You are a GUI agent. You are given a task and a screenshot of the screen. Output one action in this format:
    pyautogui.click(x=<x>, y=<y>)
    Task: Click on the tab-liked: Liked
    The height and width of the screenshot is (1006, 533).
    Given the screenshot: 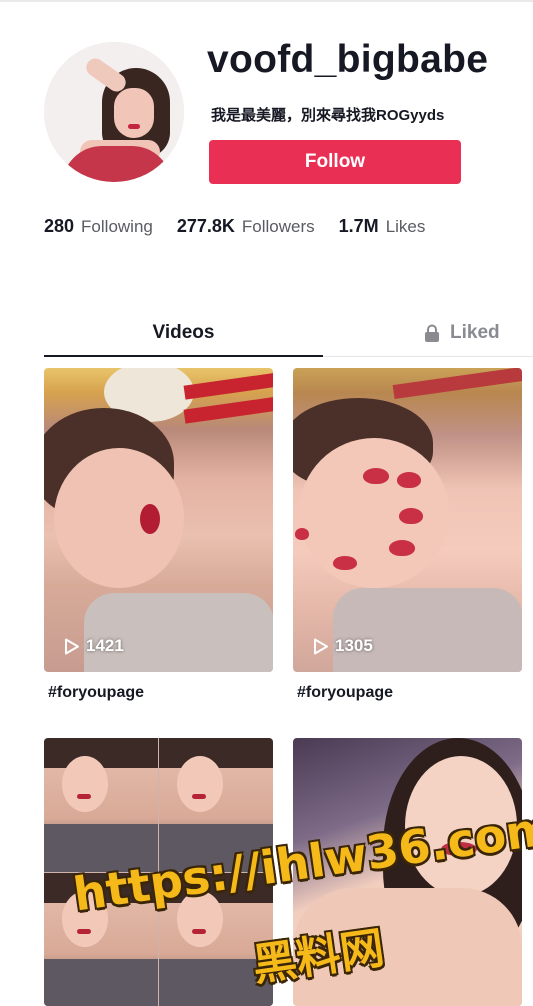 What is the action you would take?
    pyautogui.click(x=462, y=333)
    